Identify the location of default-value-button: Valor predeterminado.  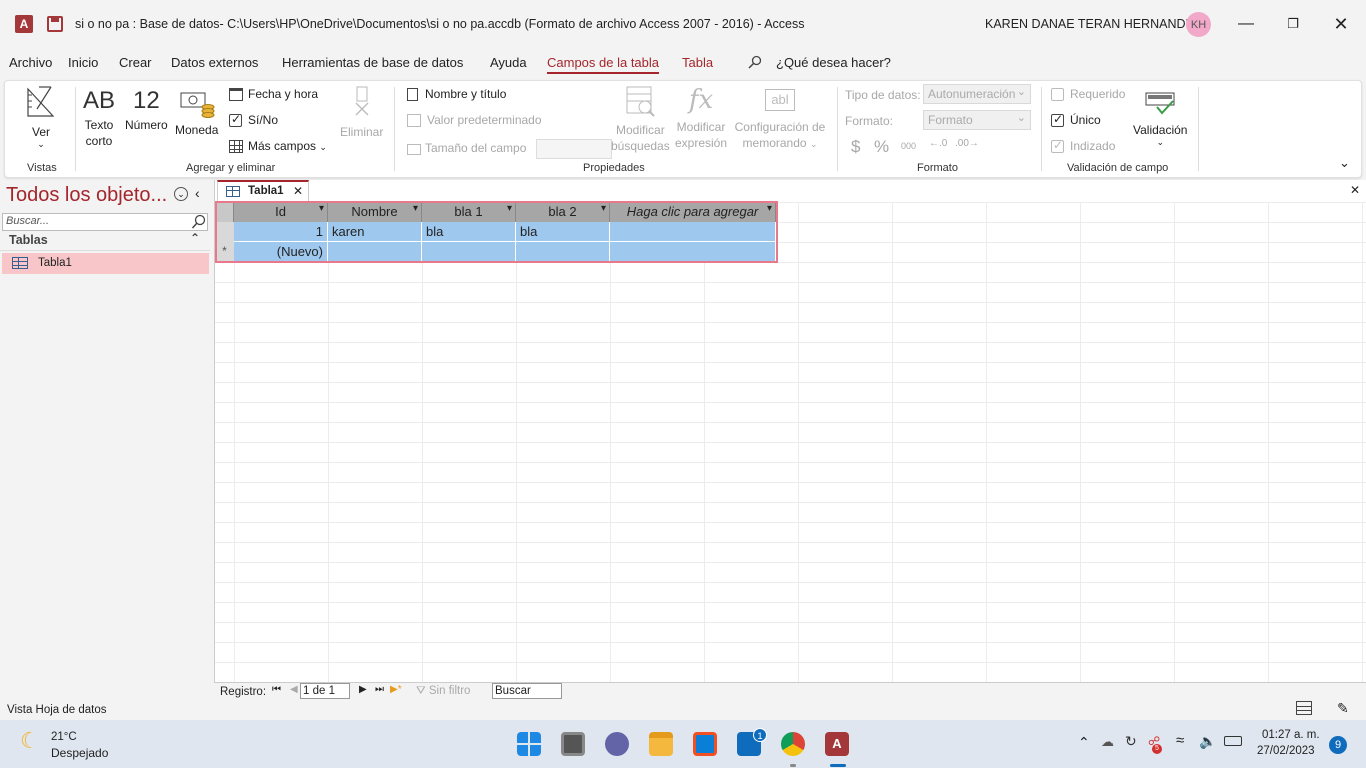
(474, 120).